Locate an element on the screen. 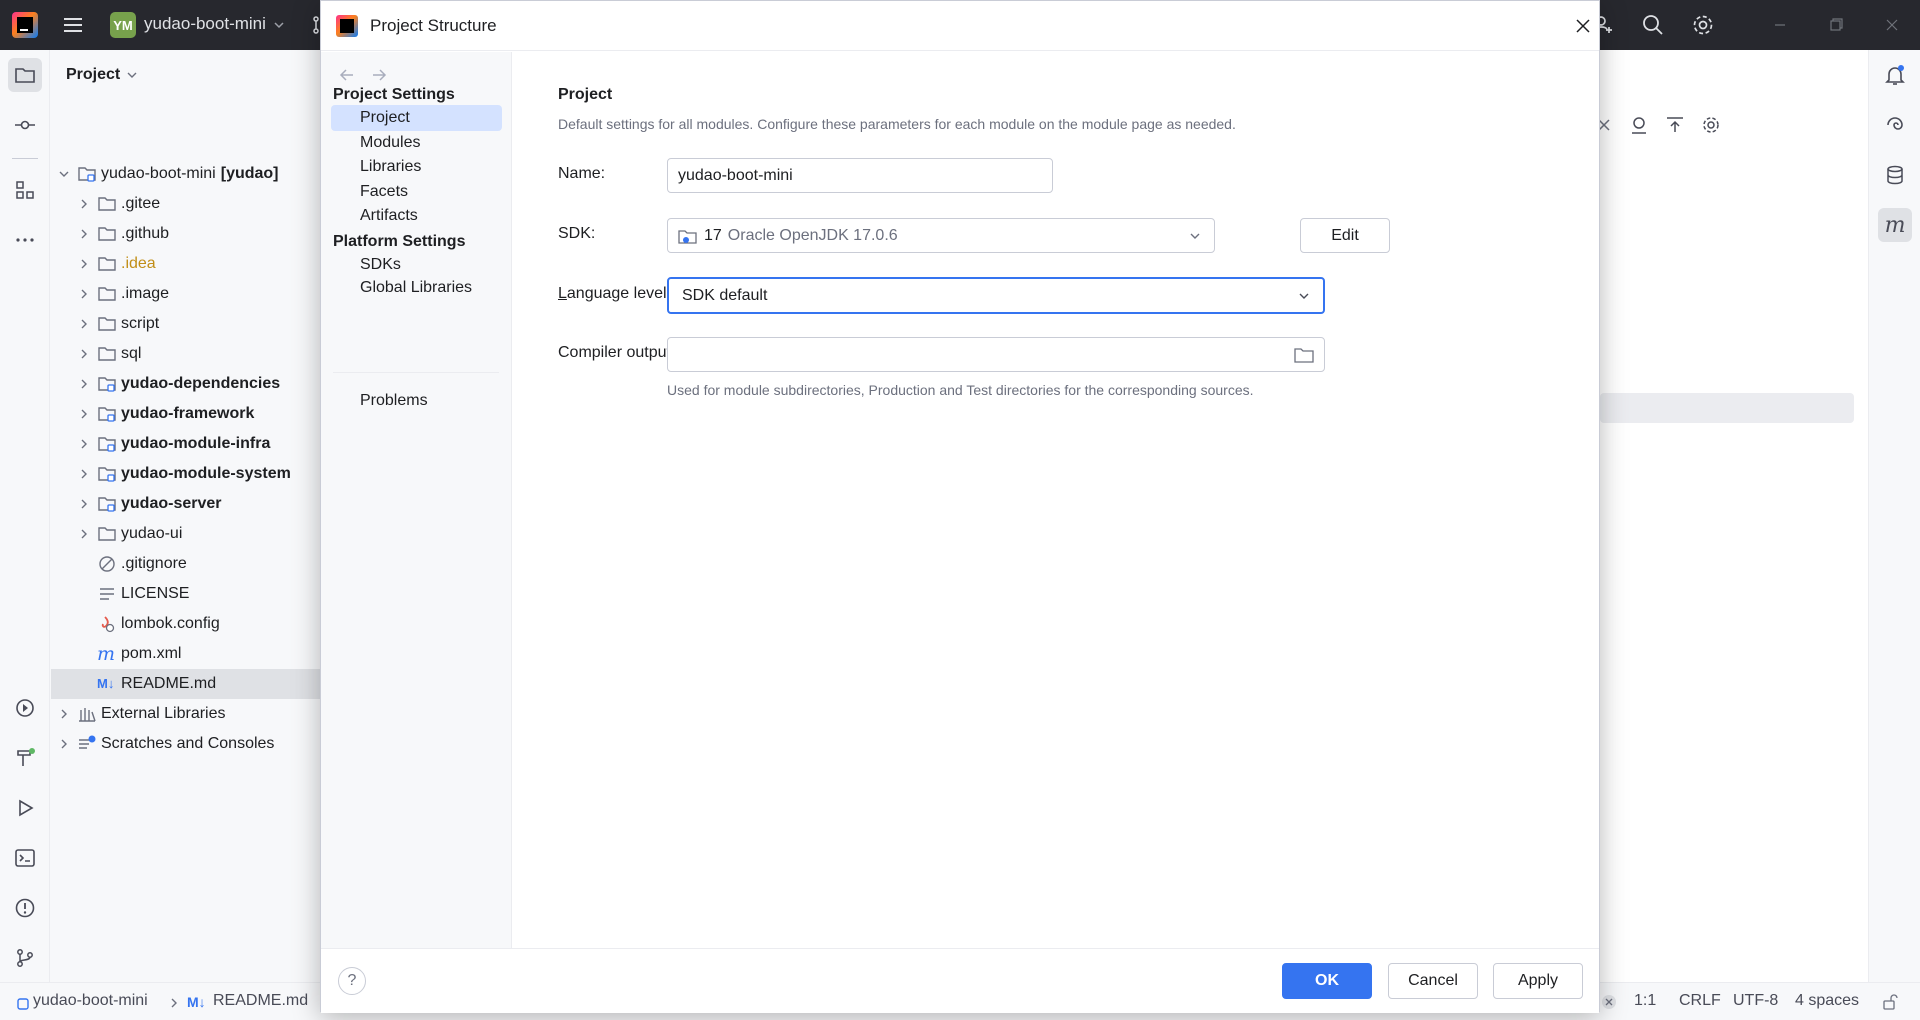 The height and width of the screenshot is (1020, 1920). ok-button: OK is located at coordinates (1327, 981).